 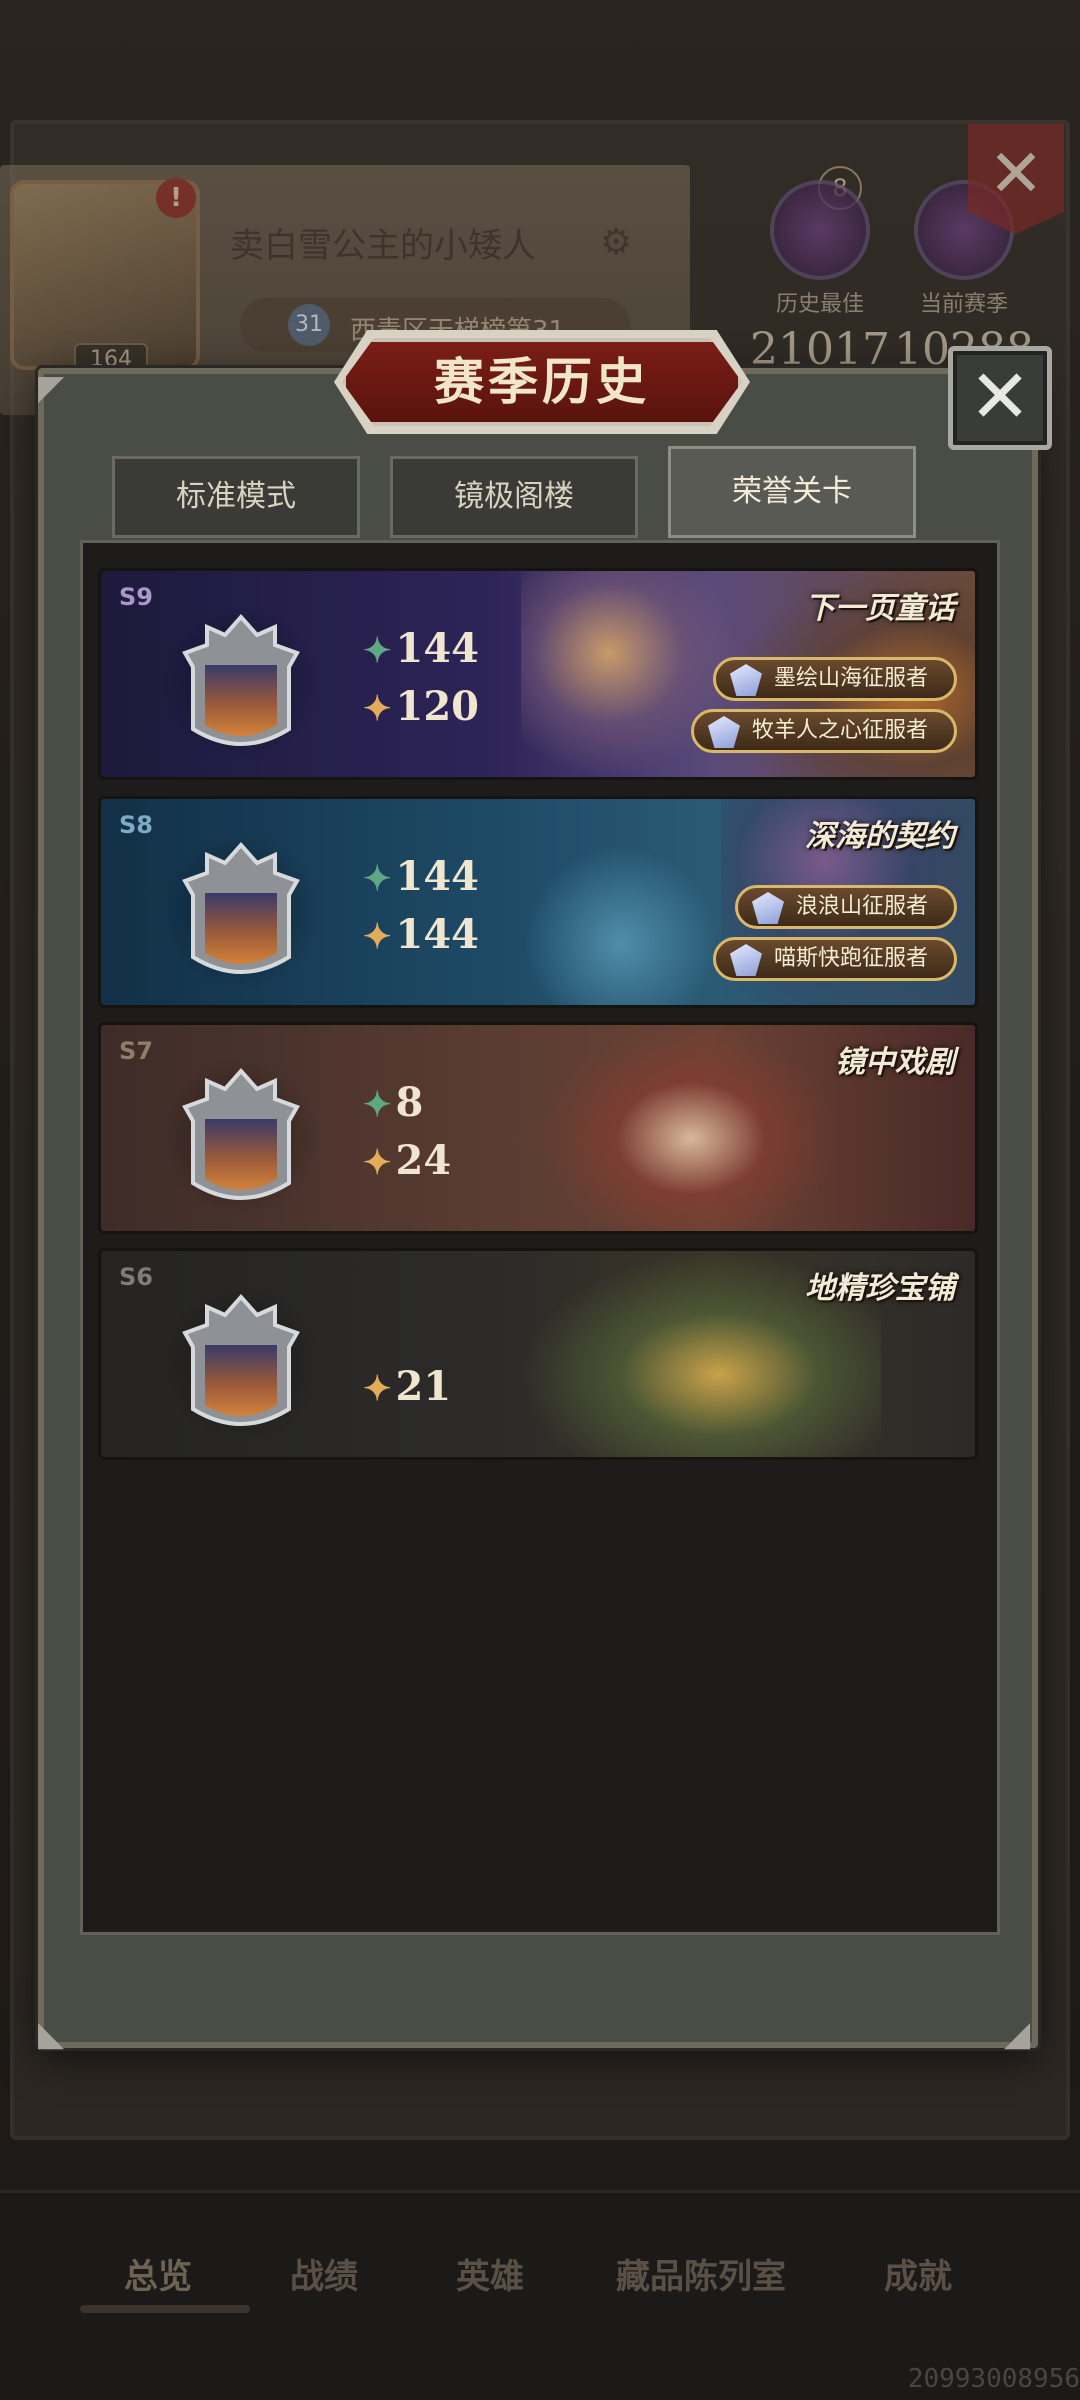 I want to click on nav-item-records: 战绩, so click(x=324, y=2273).